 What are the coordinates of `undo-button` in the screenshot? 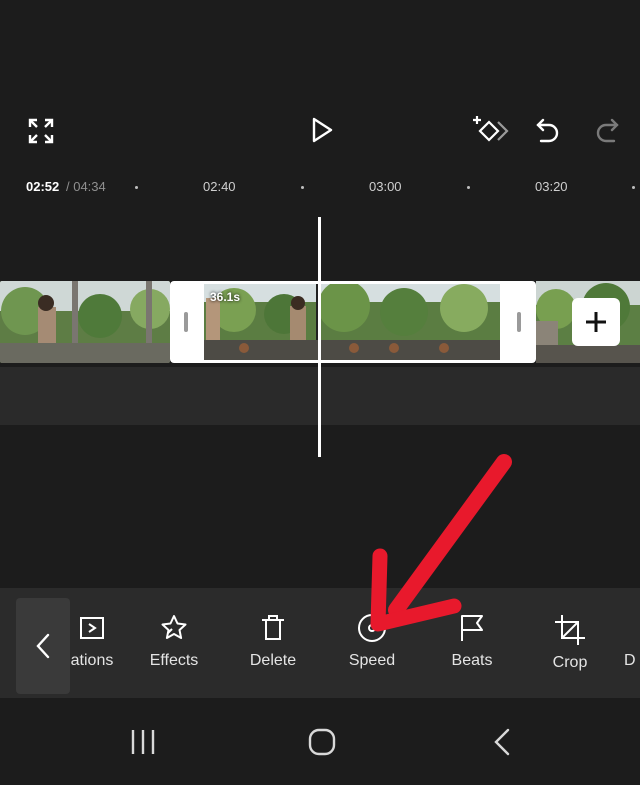 It's located at (548, 130).